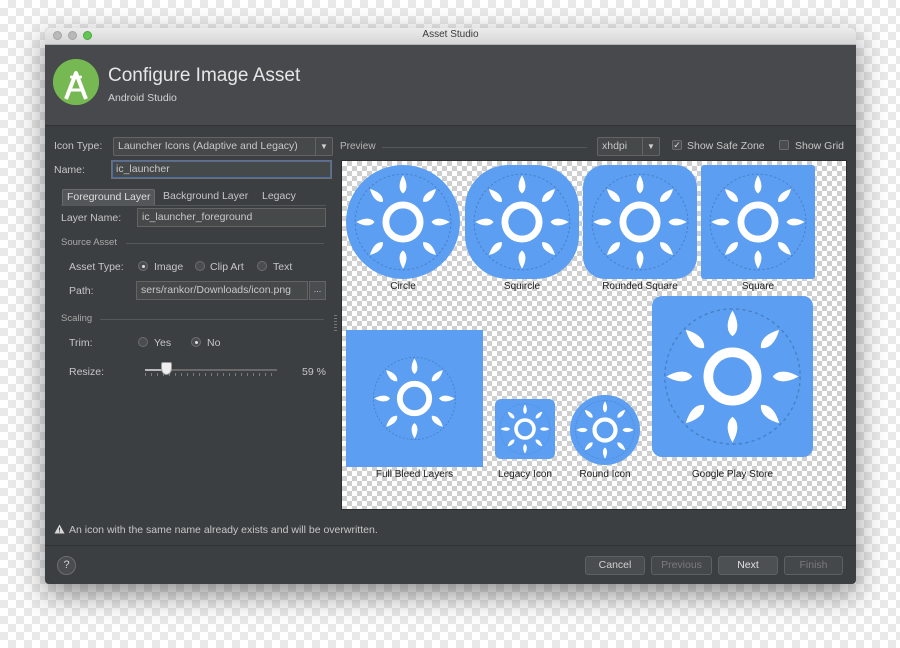 The image size is (900, 648). Describe the element at coordinates (615, 565) in the screenshot. I see `cancel-button: Cancel` at that location.